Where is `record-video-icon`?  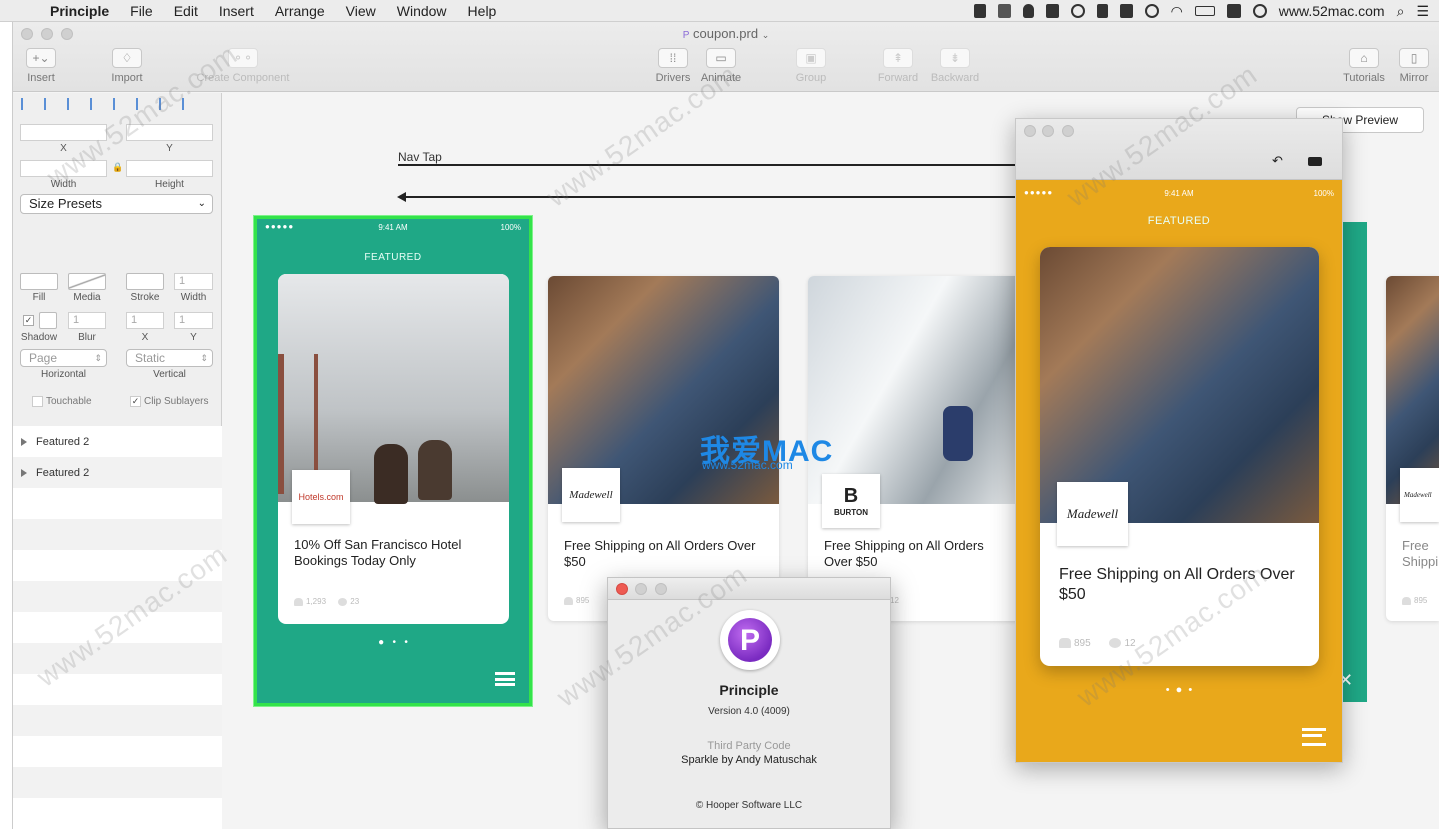
record-video-icon is located at coordinates (1315, 161).